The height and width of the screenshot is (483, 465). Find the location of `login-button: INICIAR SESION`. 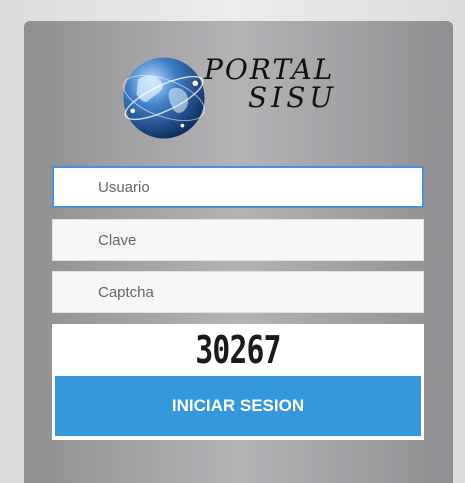

login-button: INICIAR SESION is located at coordinates (238, 406).